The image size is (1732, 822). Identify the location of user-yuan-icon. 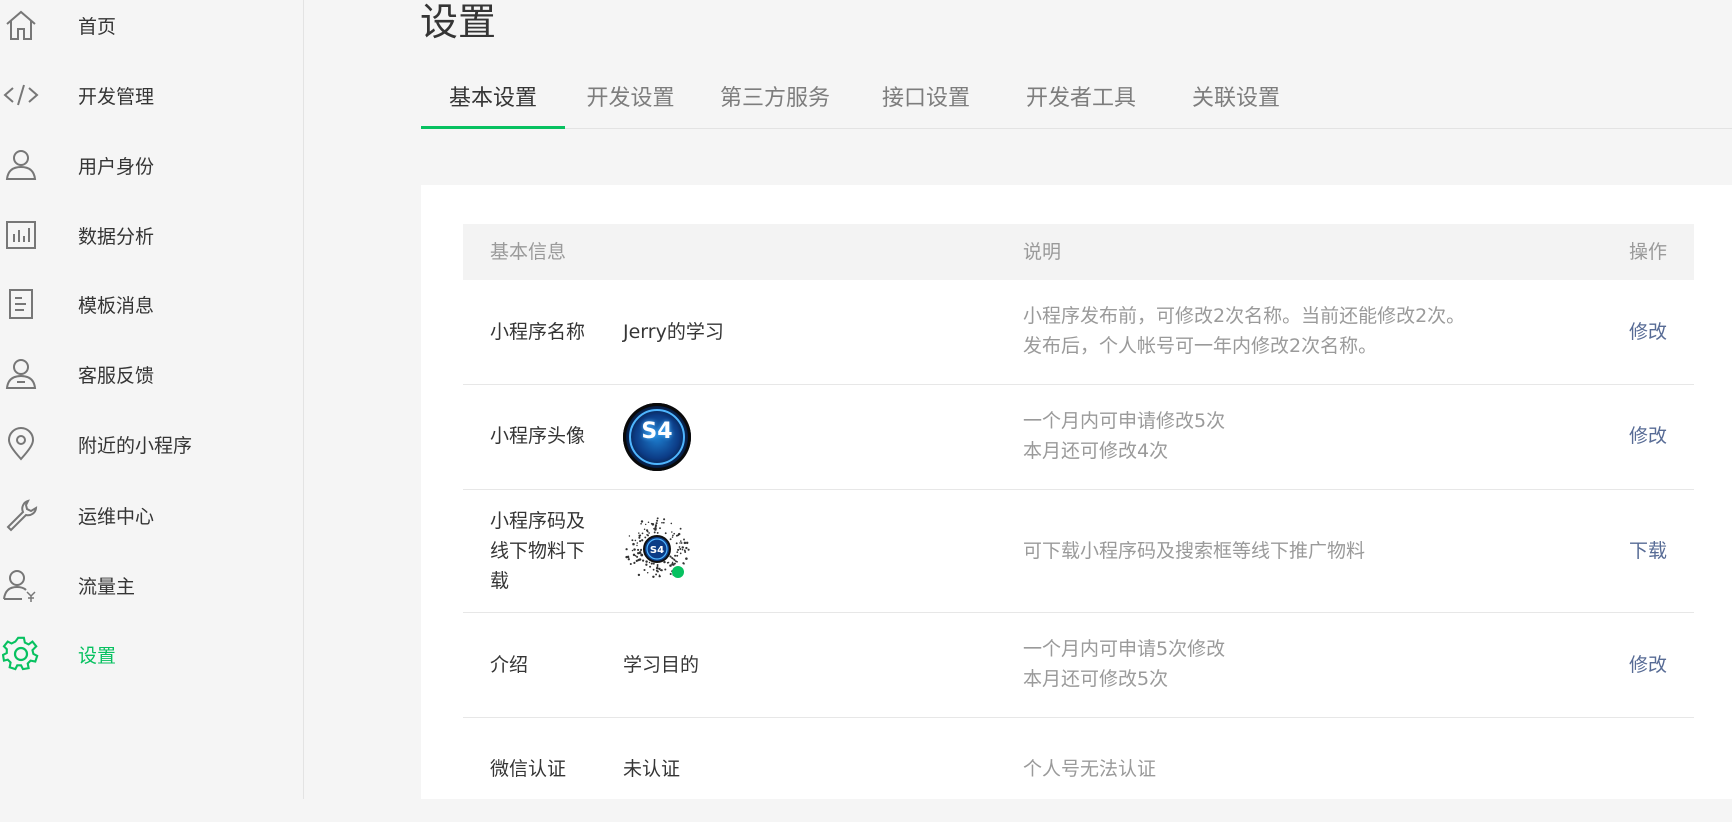
(21, 585).